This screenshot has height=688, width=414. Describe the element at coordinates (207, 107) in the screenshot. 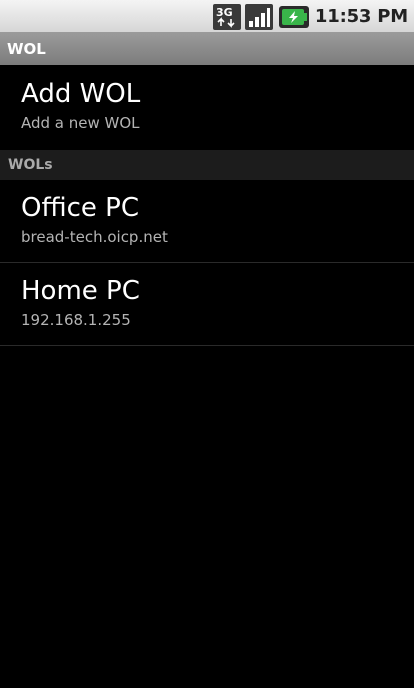

I see `add-wol-item: Add WOL Add a new WOL` at that location.